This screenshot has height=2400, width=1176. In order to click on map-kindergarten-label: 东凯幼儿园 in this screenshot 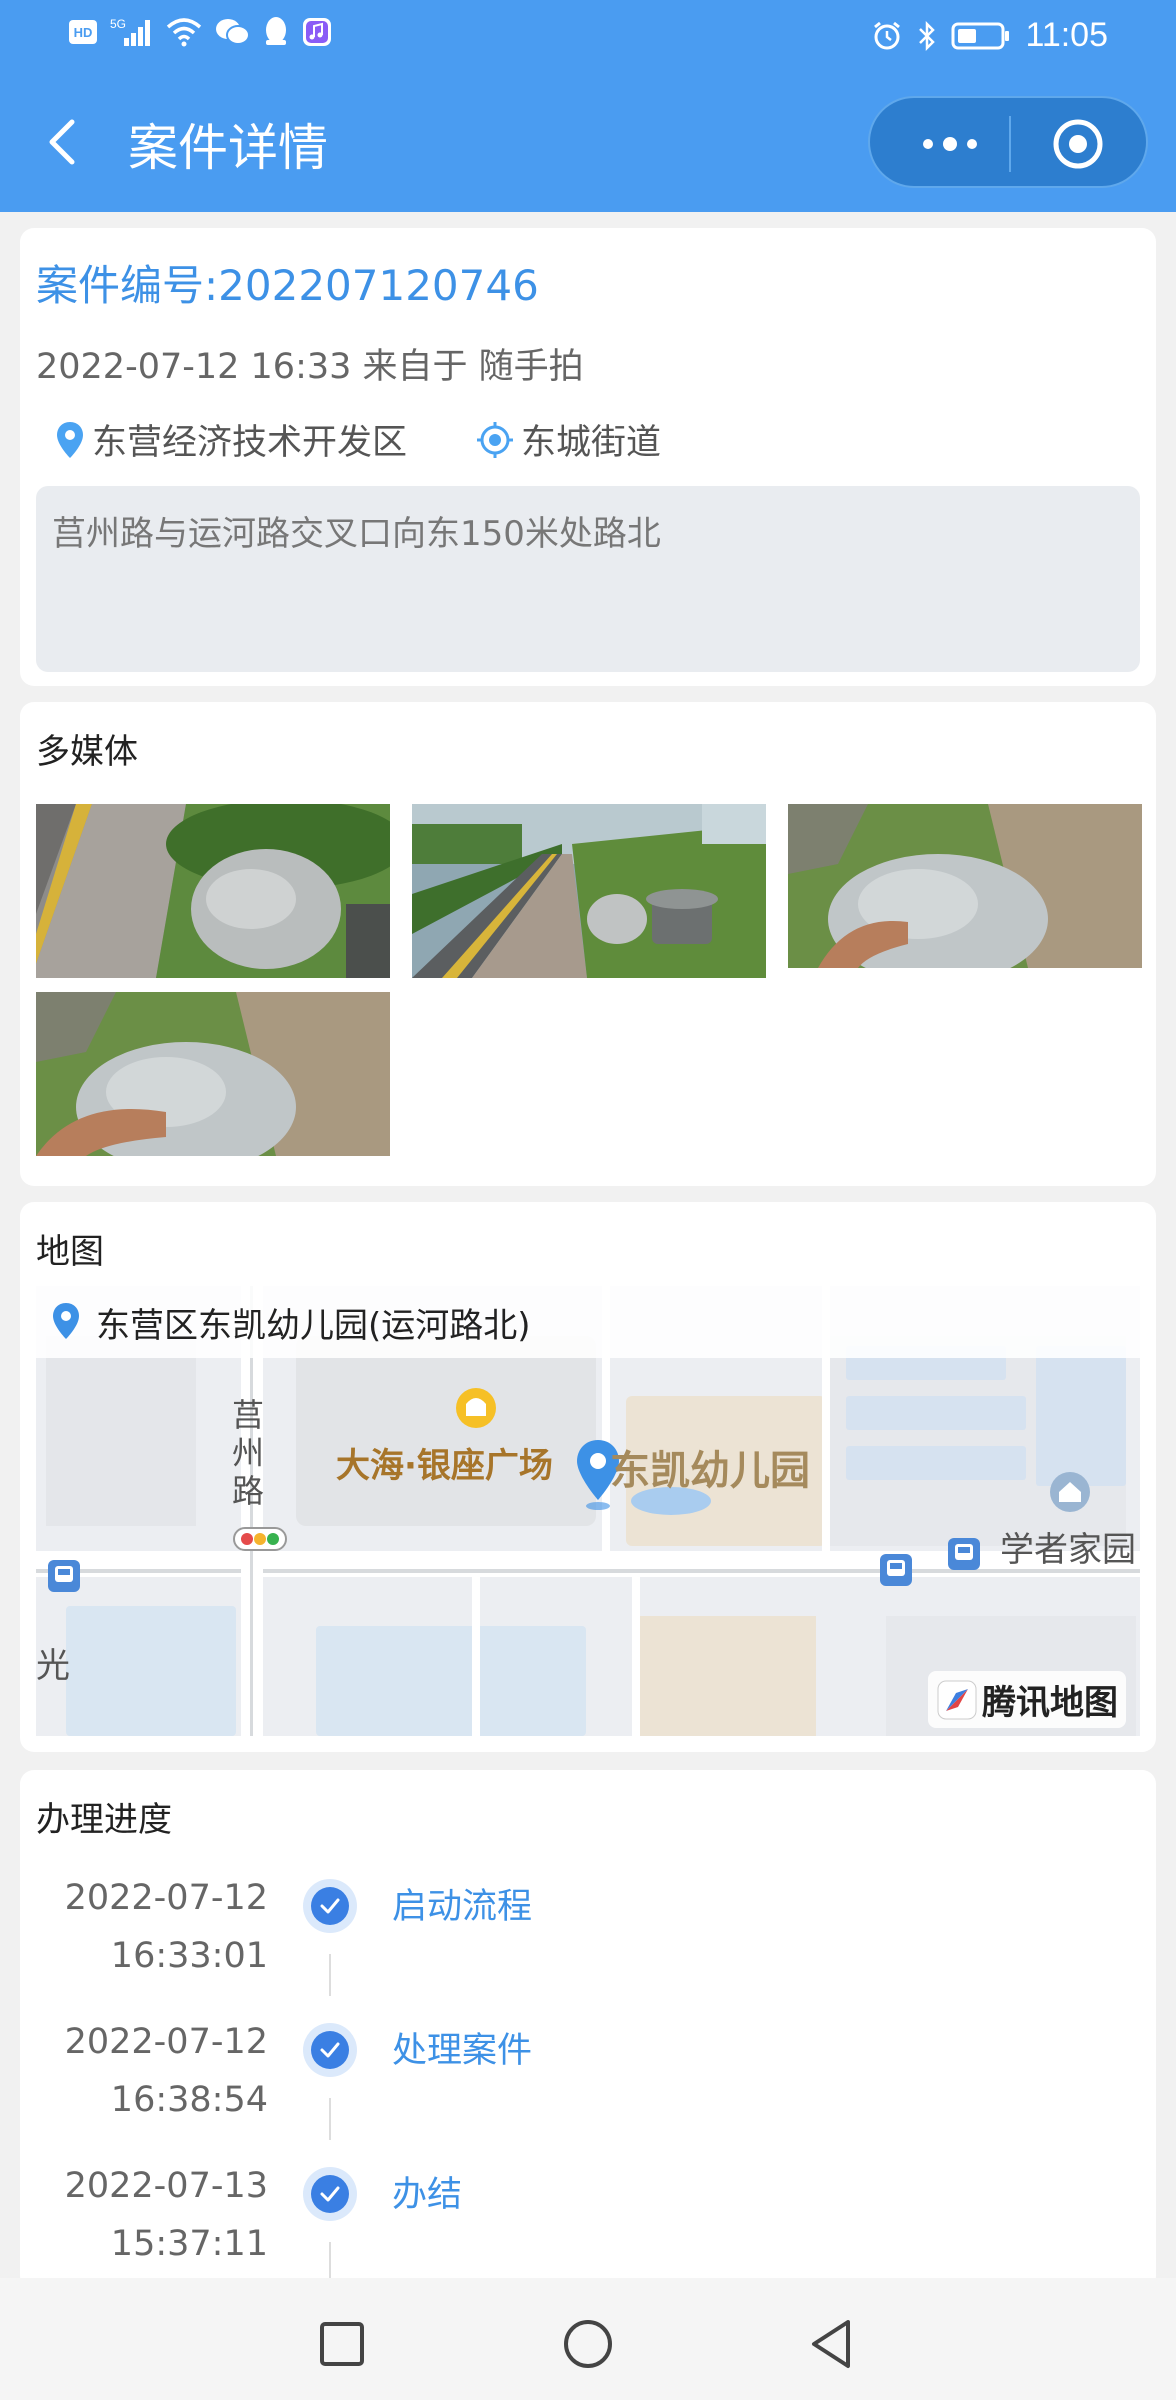, I will do `click(710, 1471)`.